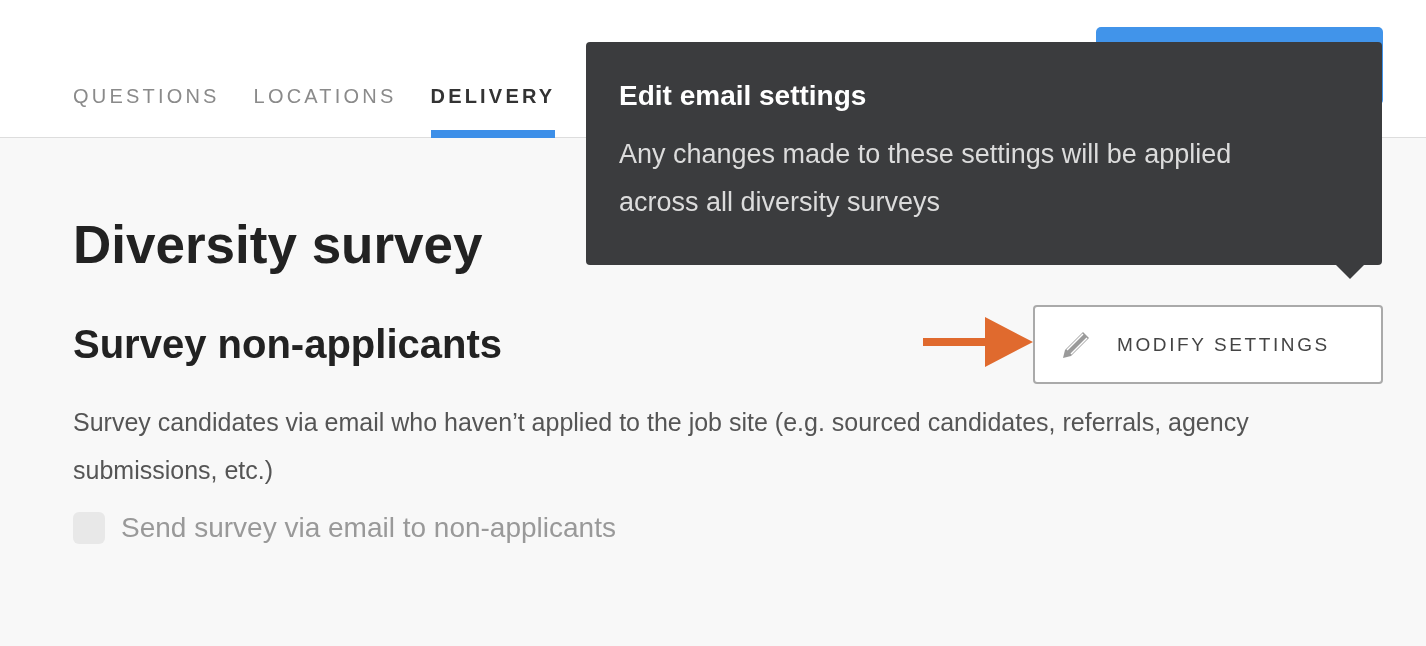 The width and height of the screenshot is (1426, 646). I want to click on tooltip-title: Edit email settings, so click(743, 96).